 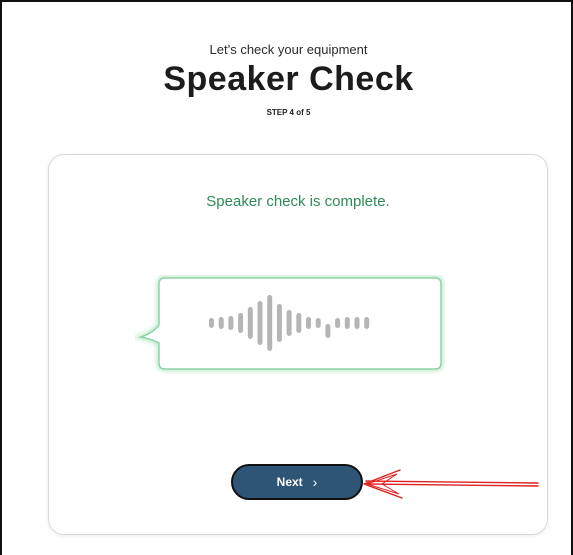 I want to click on page-title: Speaker Check, so click(x=288, y=79).